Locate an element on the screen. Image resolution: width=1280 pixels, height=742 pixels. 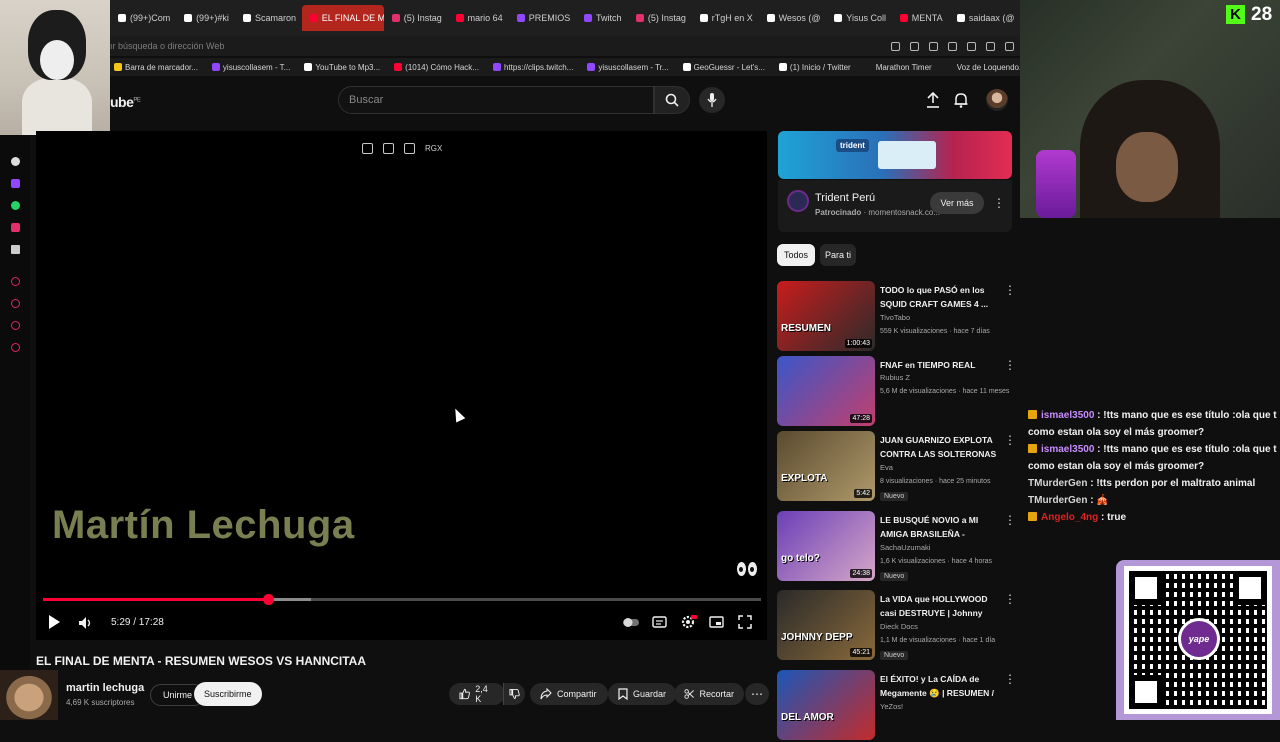
chip-for-you: Para ti is located at coordinates (838, 255).